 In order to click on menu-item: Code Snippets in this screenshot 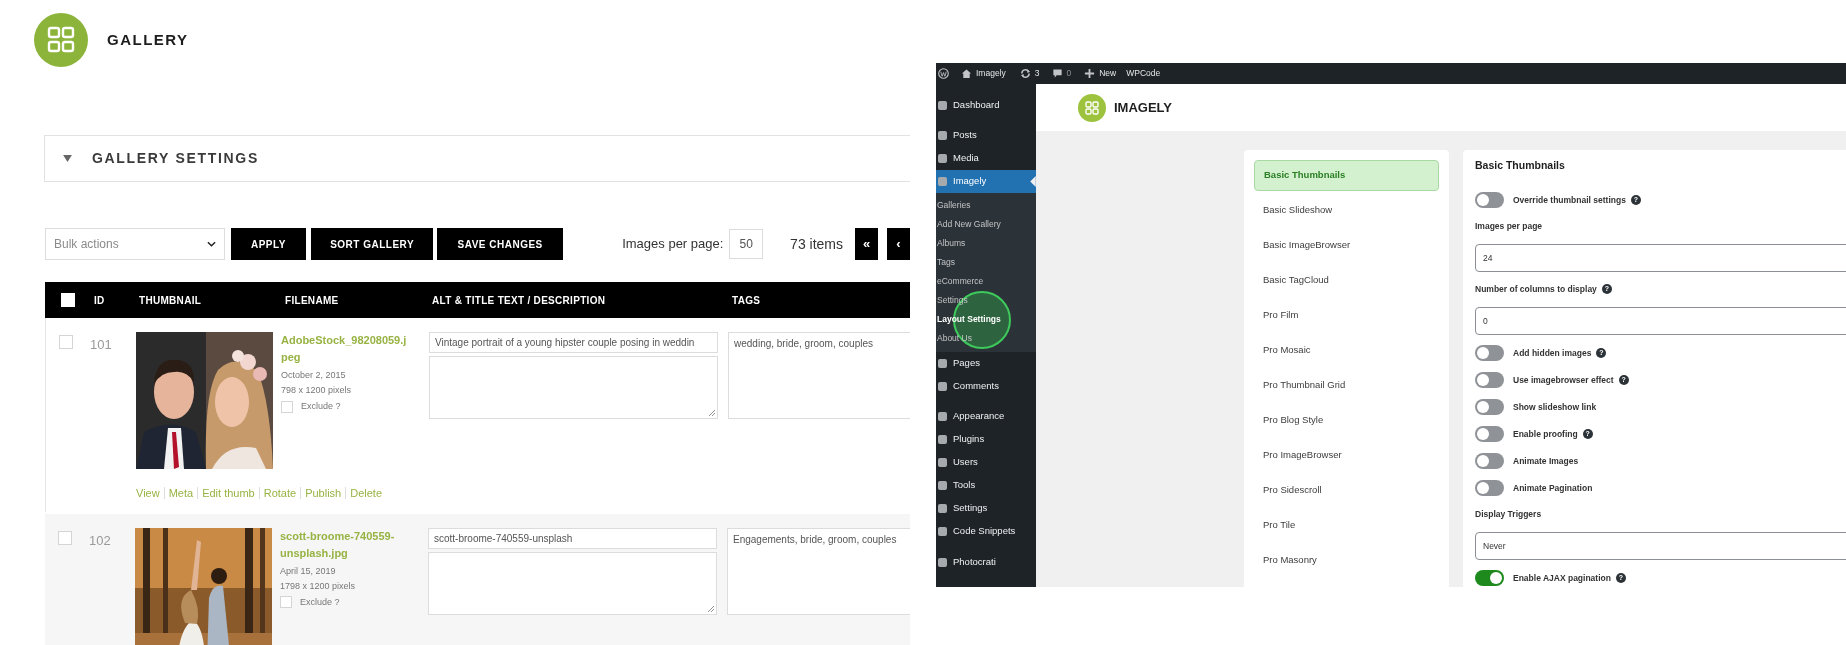, I will do `click(986, 531)`.